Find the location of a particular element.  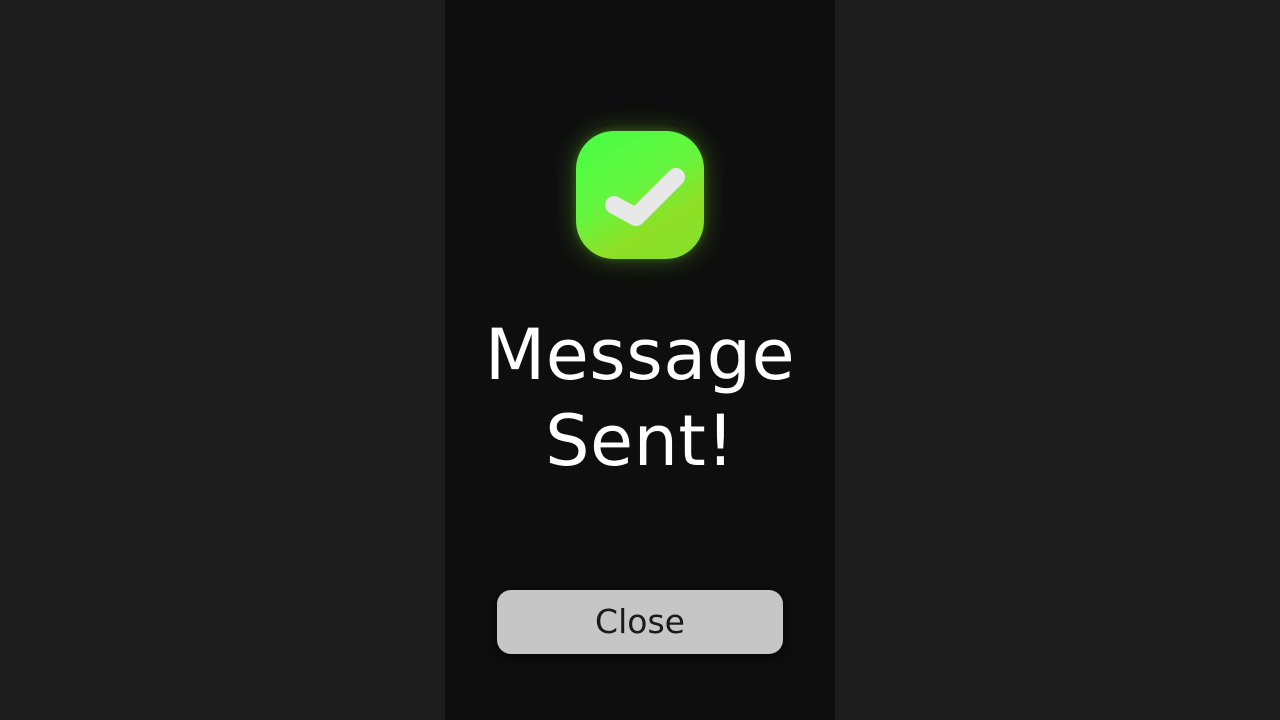

success-badge is located at coordinates (640, 195).